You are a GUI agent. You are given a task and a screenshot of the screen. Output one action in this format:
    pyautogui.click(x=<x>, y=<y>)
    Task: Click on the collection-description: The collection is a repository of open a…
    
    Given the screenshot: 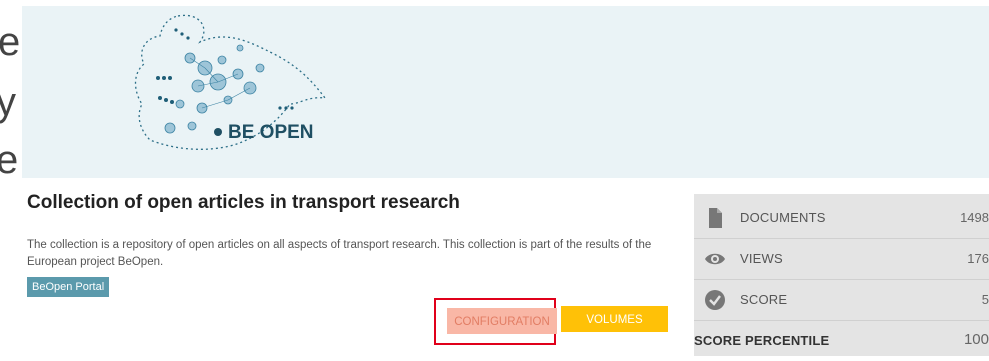 What is the action you would take?
    pyautogui.click(x=339, y=253)
    